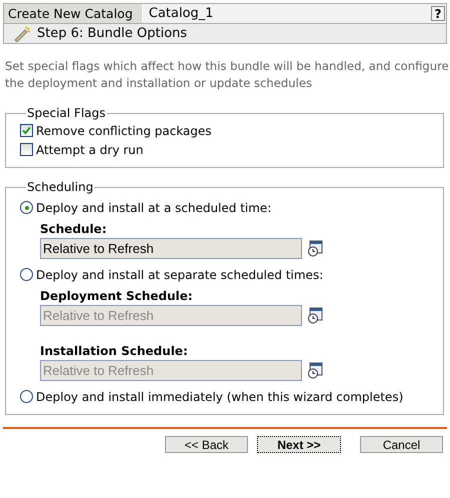 This screenshot has width=450, height=498. Describe the element at coordinates (73, 13) in the screenshot. I see `wizard-title: Create New Catalog` at that location.